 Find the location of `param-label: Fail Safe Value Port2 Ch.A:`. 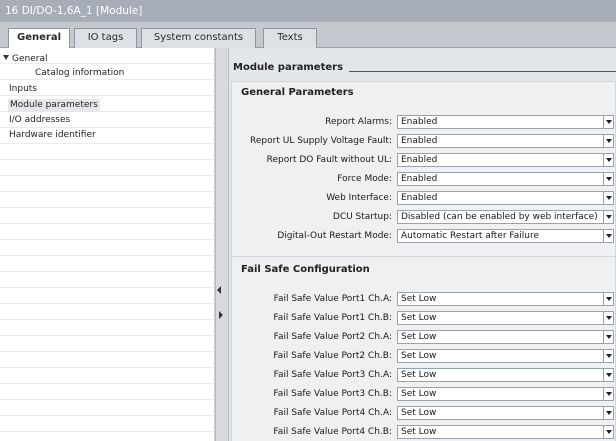

param-label: Fail Safe Value Port2 Ch.A: is located at coordinates (332, 337).